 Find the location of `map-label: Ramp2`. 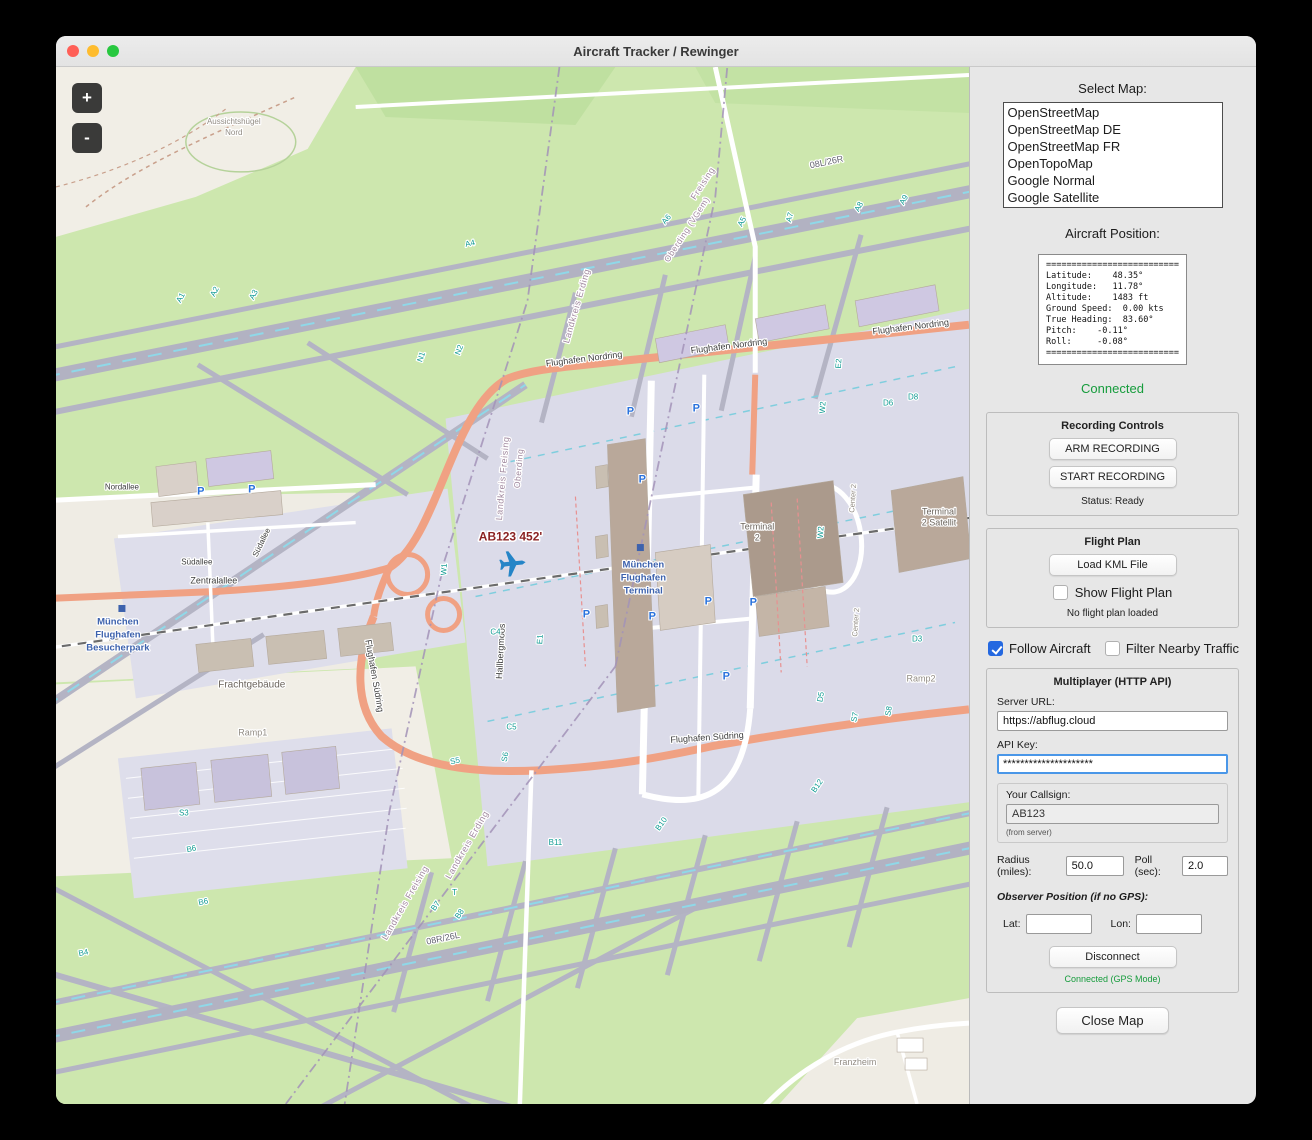

map-label: Ramp2 is located at coordinates (921, 678).